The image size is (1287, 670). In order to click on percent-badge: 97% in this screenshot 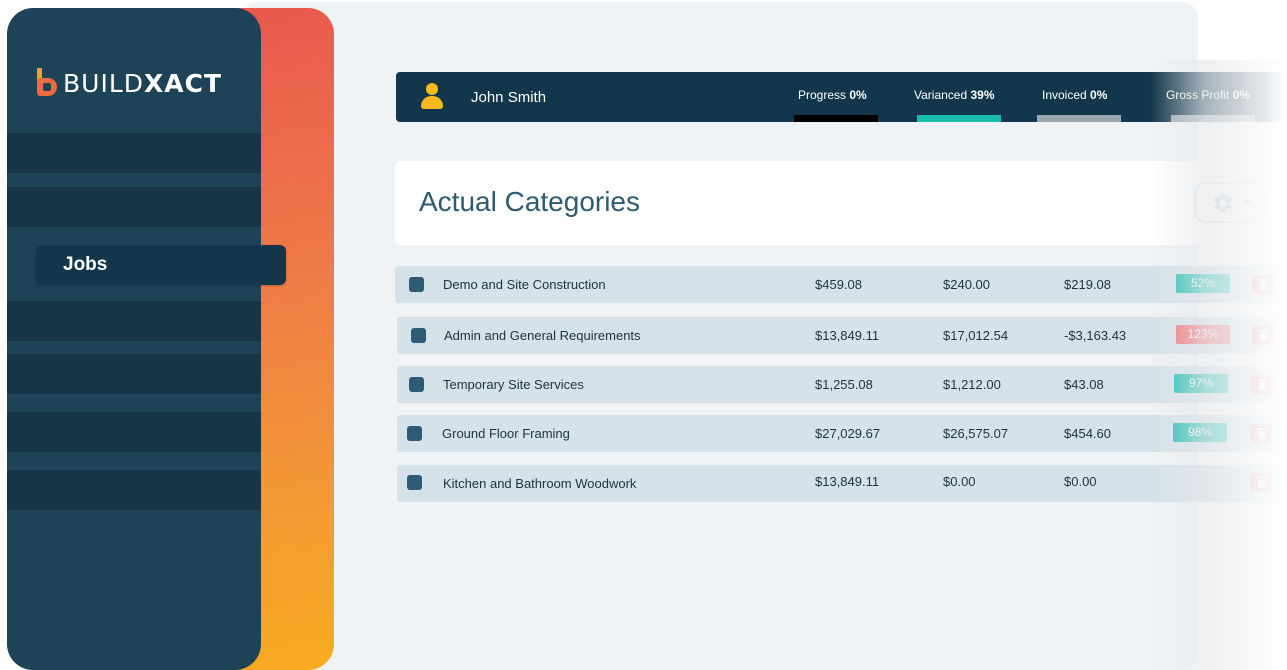, I will do `click(1201, 383)`.